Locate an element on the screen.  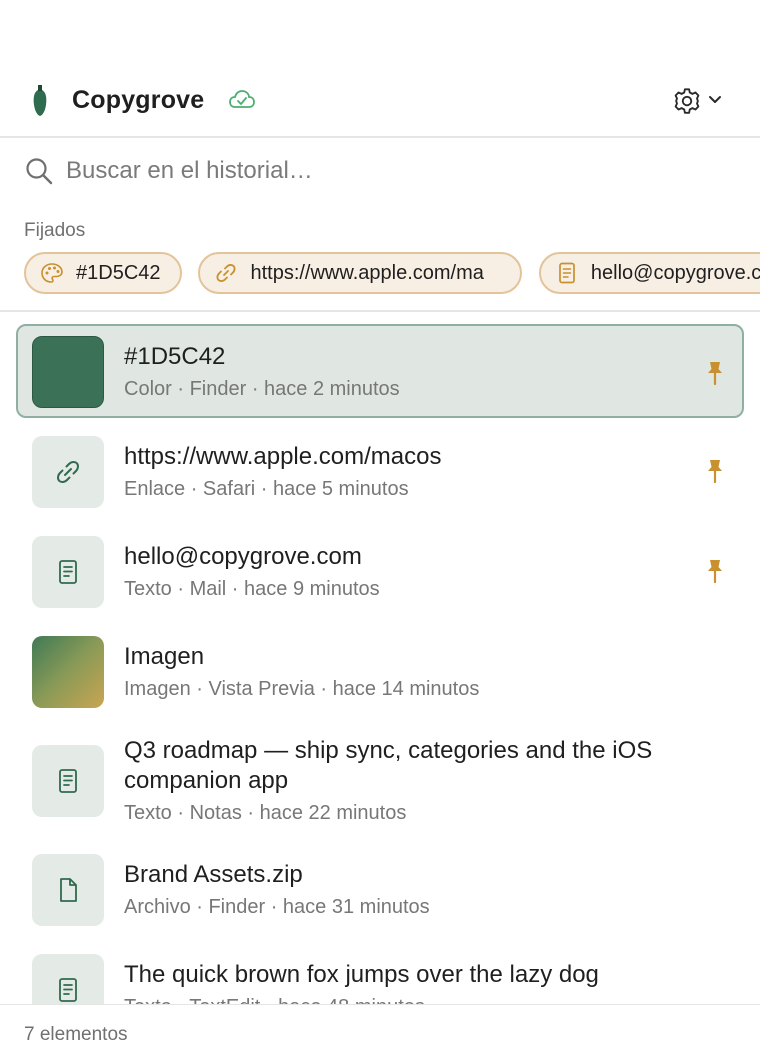
footer-divider is located at coordinates (380, 1004).